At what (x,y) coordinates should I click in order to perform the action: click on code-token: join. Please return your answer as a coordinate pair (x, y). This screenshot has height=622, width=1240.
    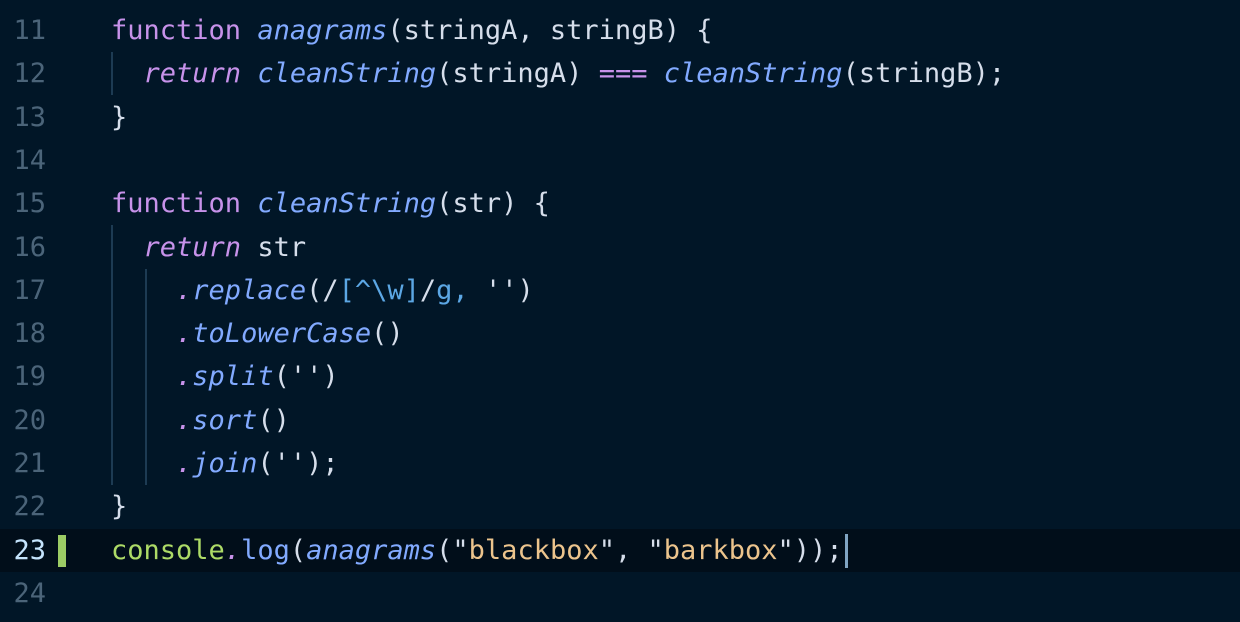
    Looking at the image, I should click on (225, 463).